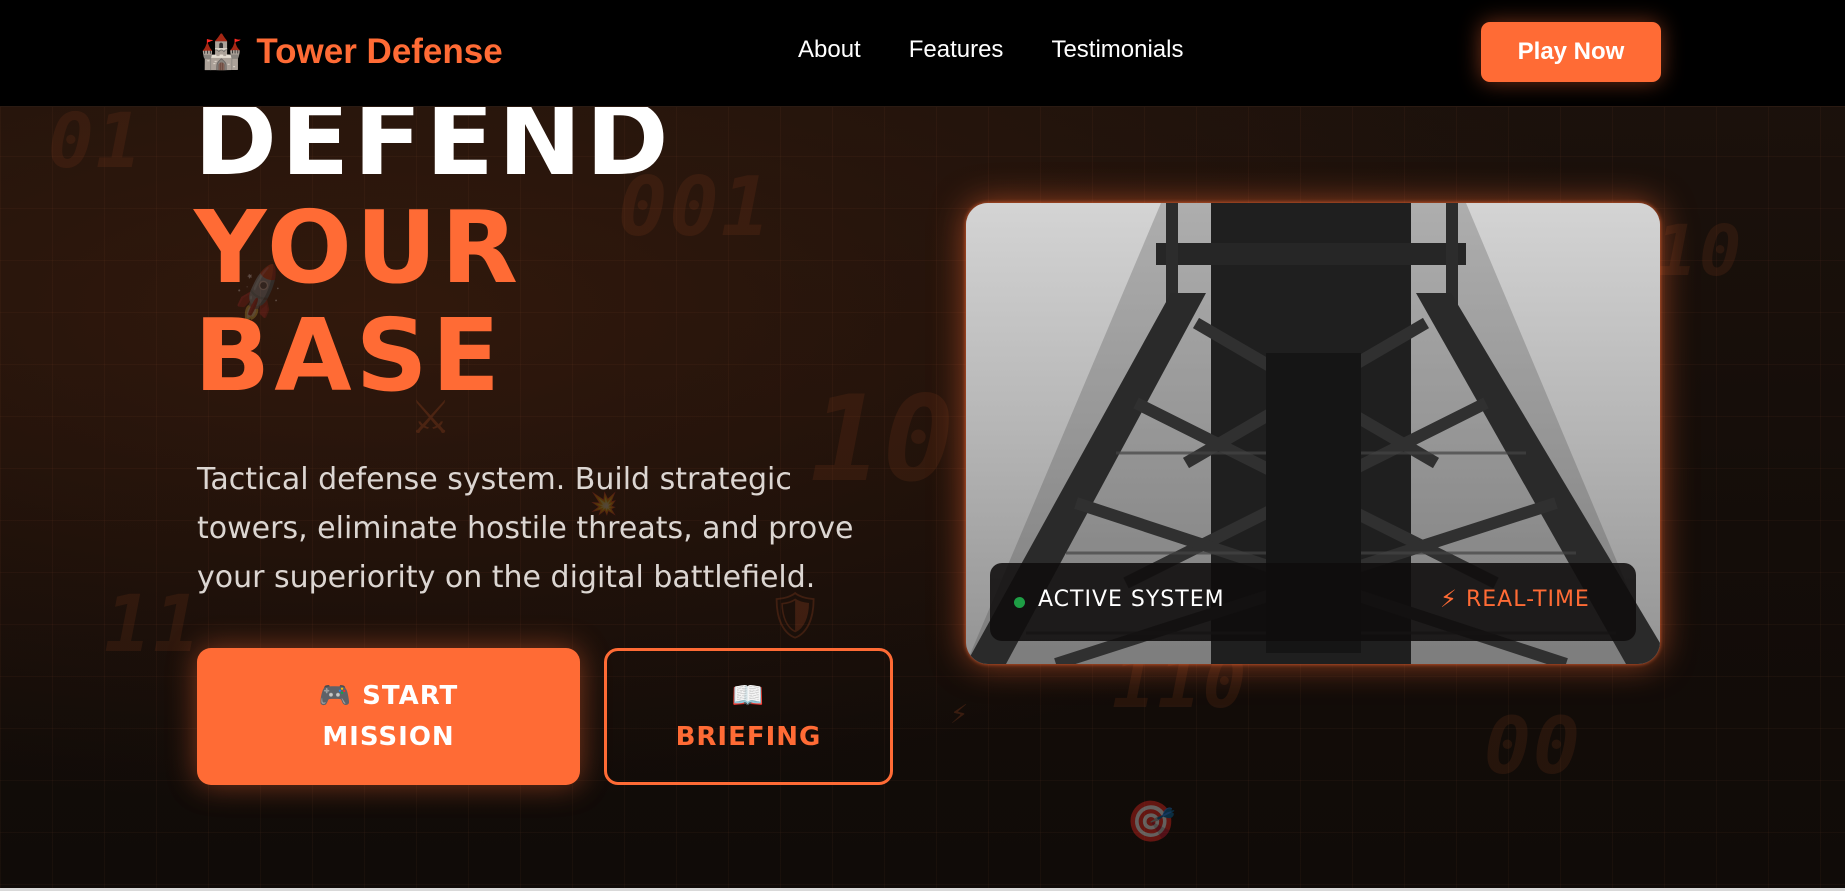 This screenshot has width=1845, height=891. Describe the element at coordinates (96, 140) in the screenshot. I see `background-binary-digits: 01` at that location.